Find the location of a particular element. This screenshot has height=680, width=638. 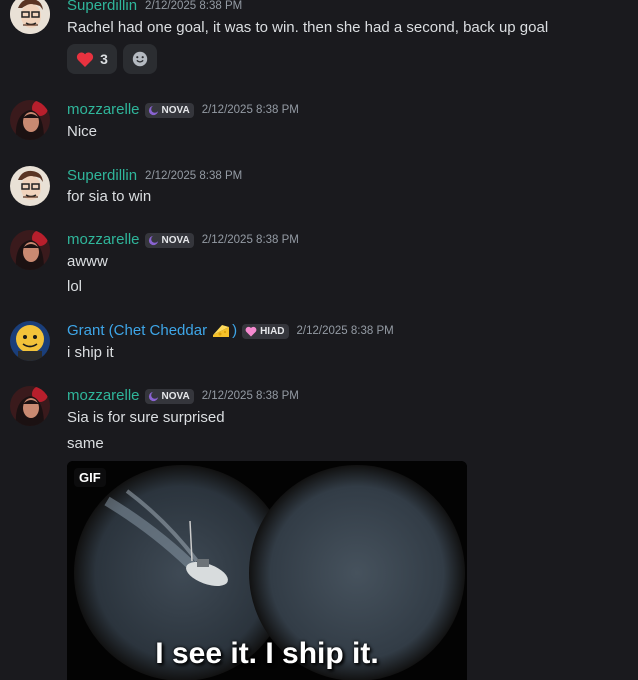

add-reaction-button is located at coordinates (140, 59).